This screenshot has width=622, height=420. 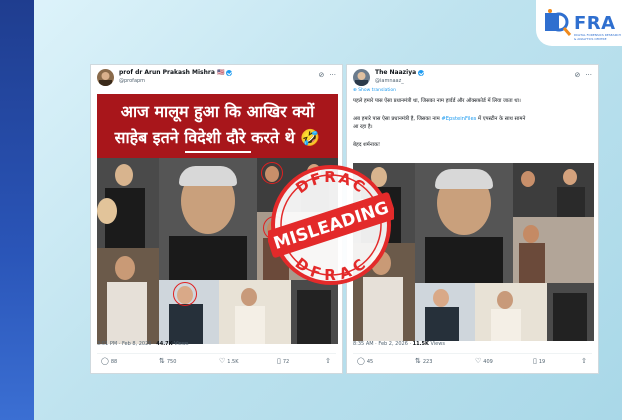 What do you see at coordinates (132, 81) in the screenshot?
I see `user-handle: @profapm` at bounding box center [132, 81].